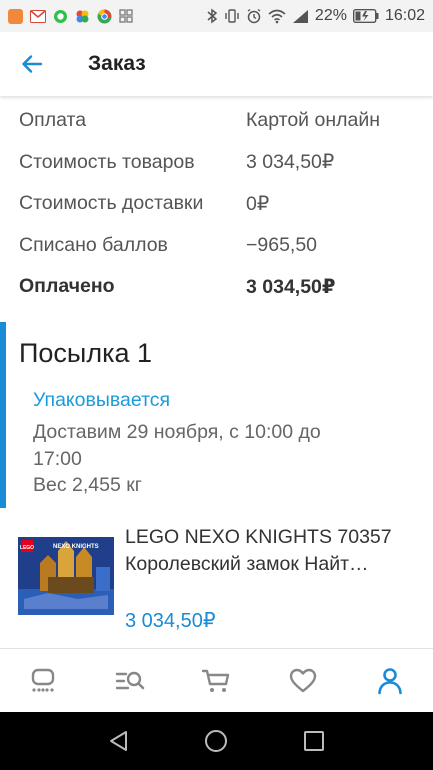  I want to click on summary-label: Оплата, so click(53, 120).